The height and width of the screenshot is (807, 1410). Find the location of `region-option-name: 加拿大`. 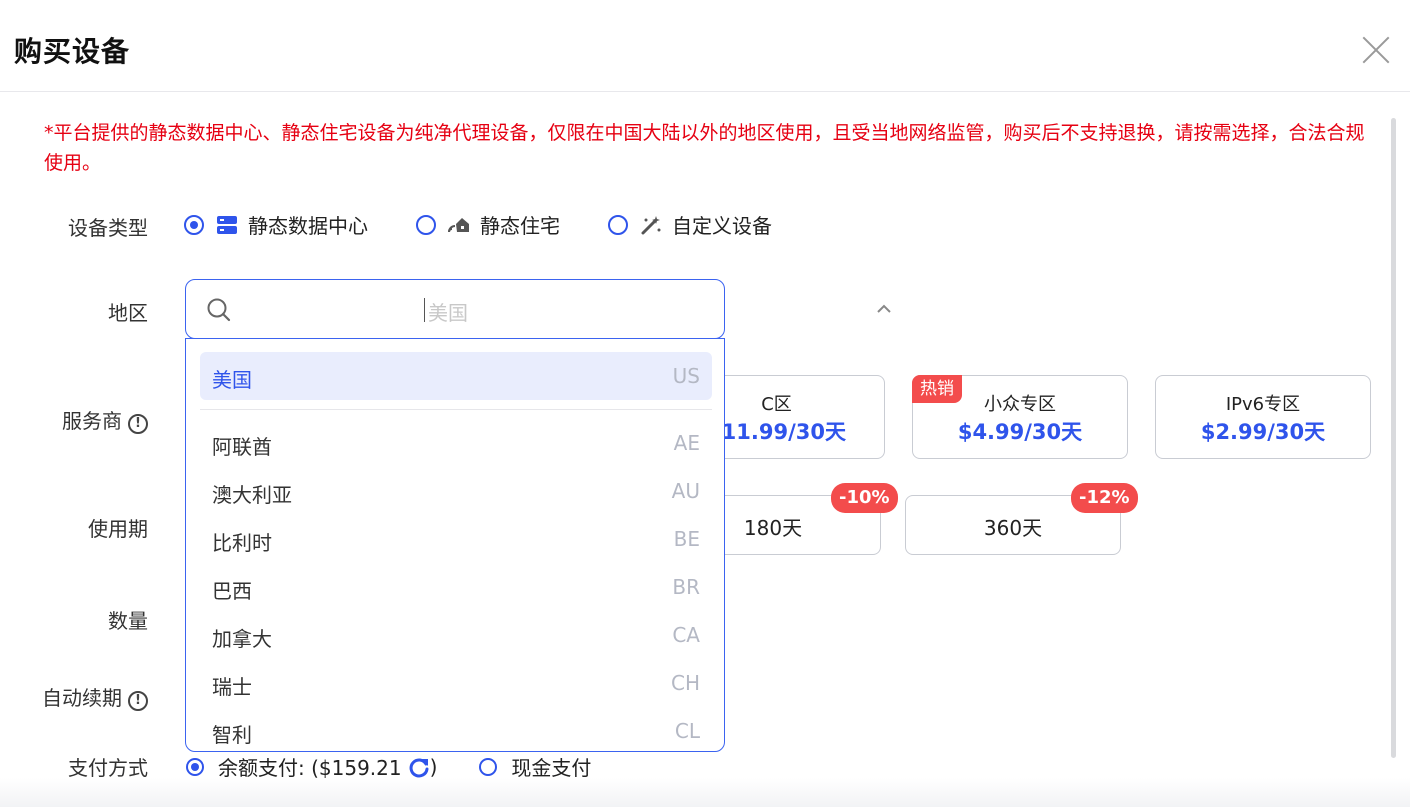

region-option-name: 加拿大 is located at coordinates (242, 639).